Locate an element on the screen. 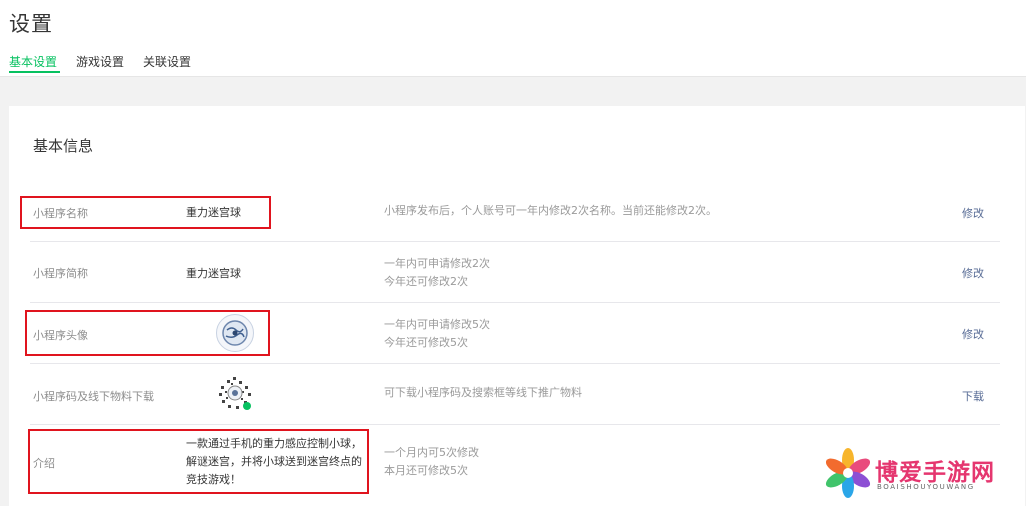 Image resolution: width=1026 pixels, height=506 pixels. row-mini-program-short-name: 小程序简称 重力迷宫球 一年内可申请修改2次 今年还可修改2次 修改 is located at coordinates (515, 272).